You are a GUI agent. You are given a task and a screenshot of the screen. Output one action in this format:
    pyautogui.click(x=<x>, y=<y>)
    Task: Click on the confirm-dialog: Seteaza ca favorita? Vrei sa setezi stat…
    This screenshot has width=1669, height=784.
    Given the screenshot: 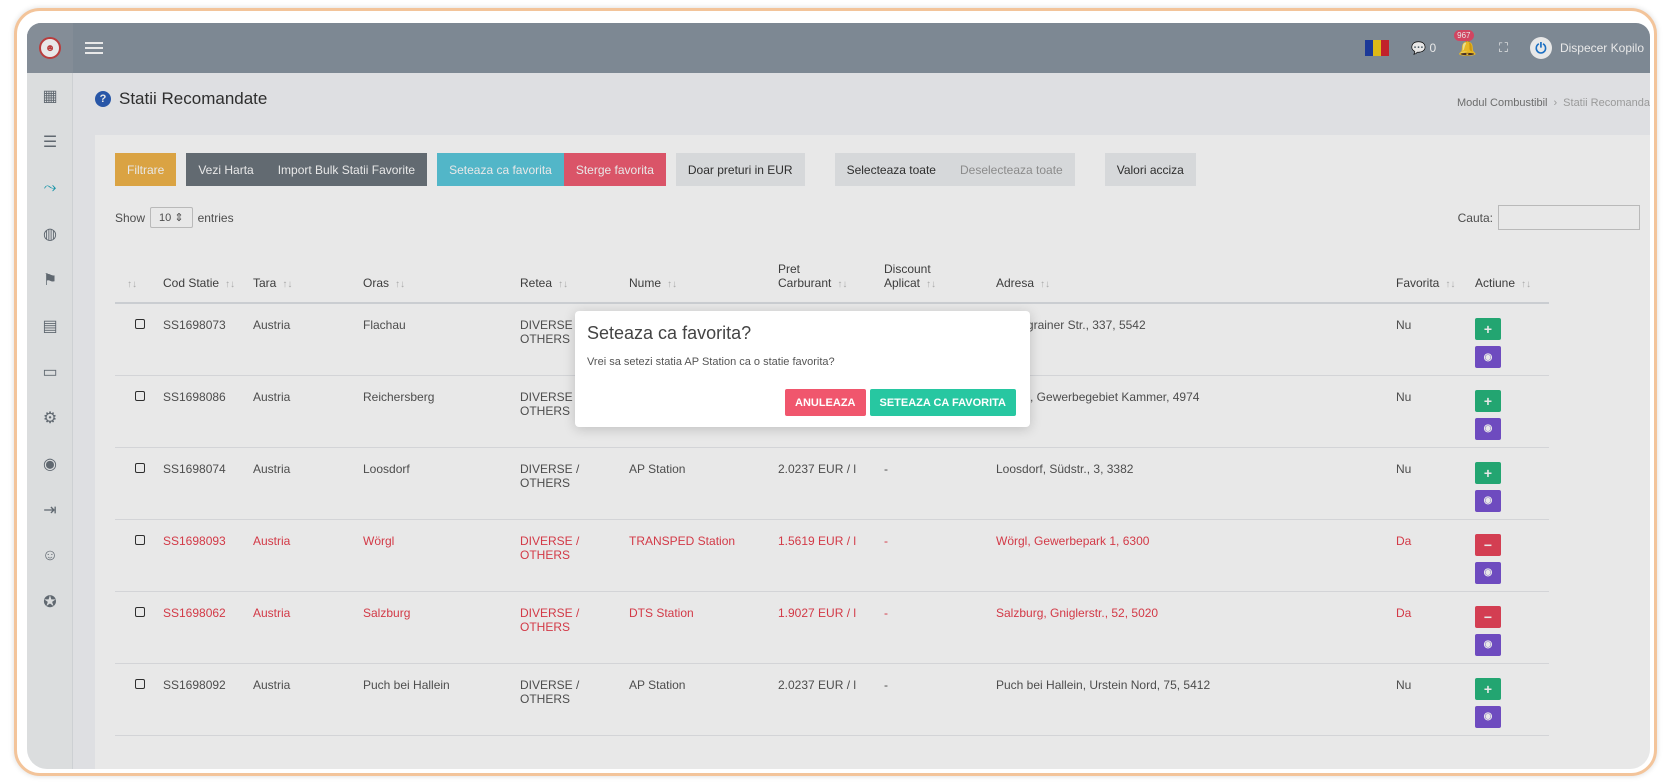 What is the action you would take?
    pyautogui.click(x=802, y=369)
    